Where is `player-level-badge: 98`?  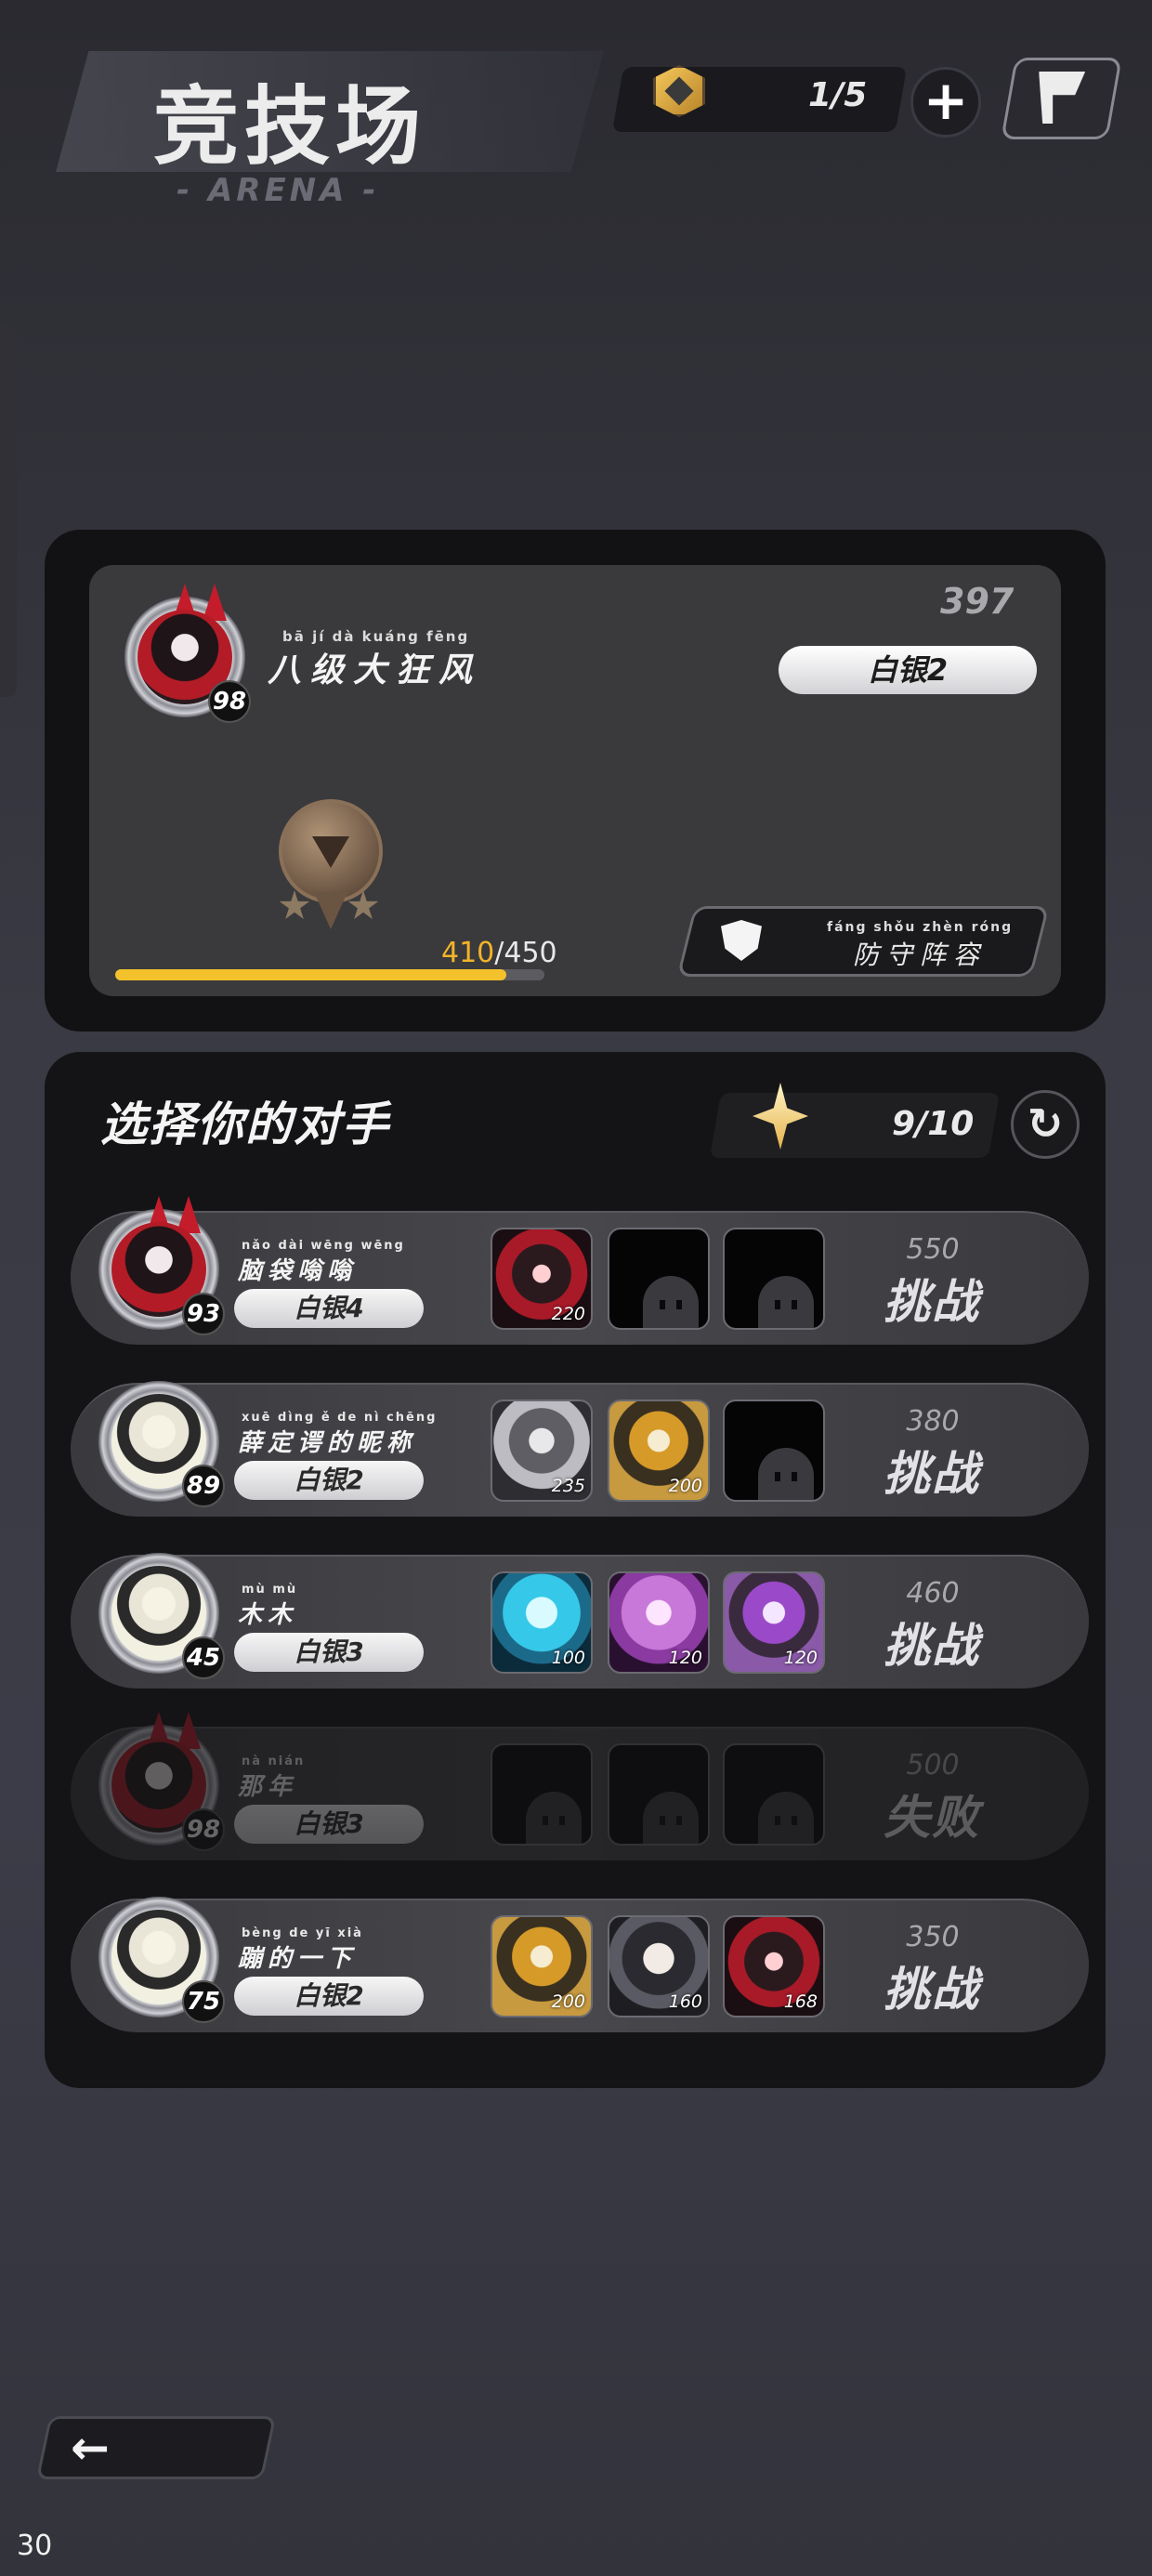
player-level-badge: 98 is located at coordinates (229, 701).